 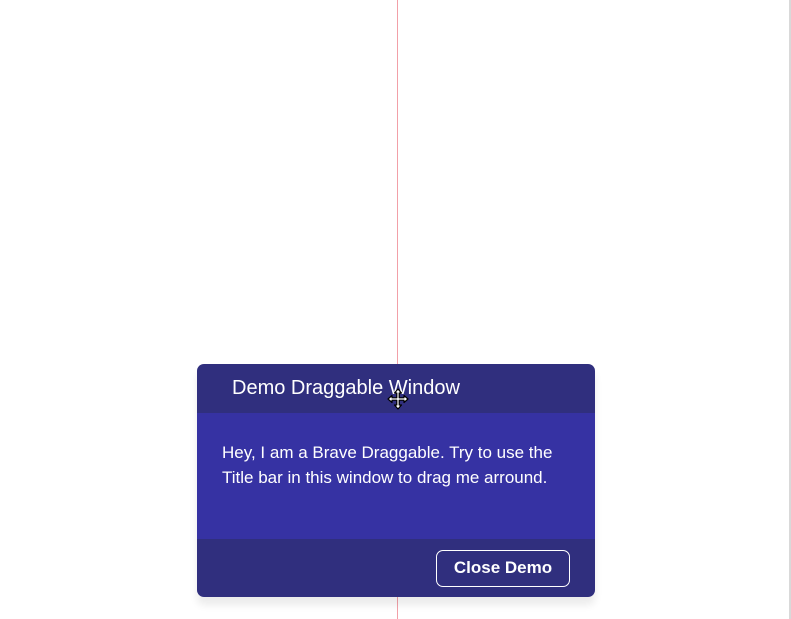 What do you see at coordinates (503, 568) in the screenshot?
I see `close-demo-button: Close Demo` at bounding box center [503, 568].